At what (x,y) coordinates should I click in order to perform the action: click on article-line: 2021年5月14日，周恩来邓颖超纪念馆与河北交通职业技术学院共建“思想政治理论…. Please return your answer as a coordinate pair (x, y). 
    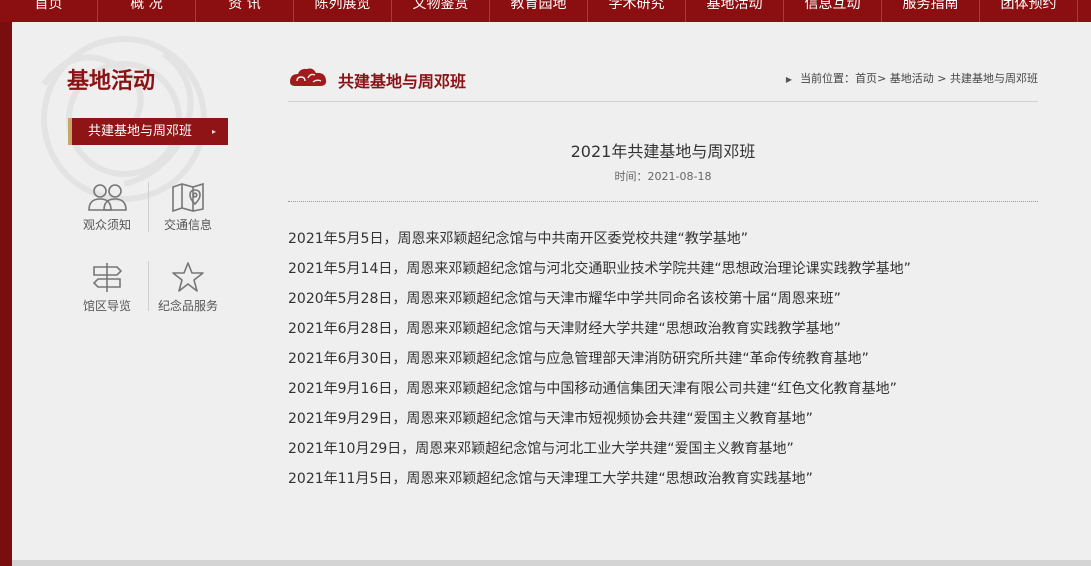
    Looking at the image, I should click on (599, 269).